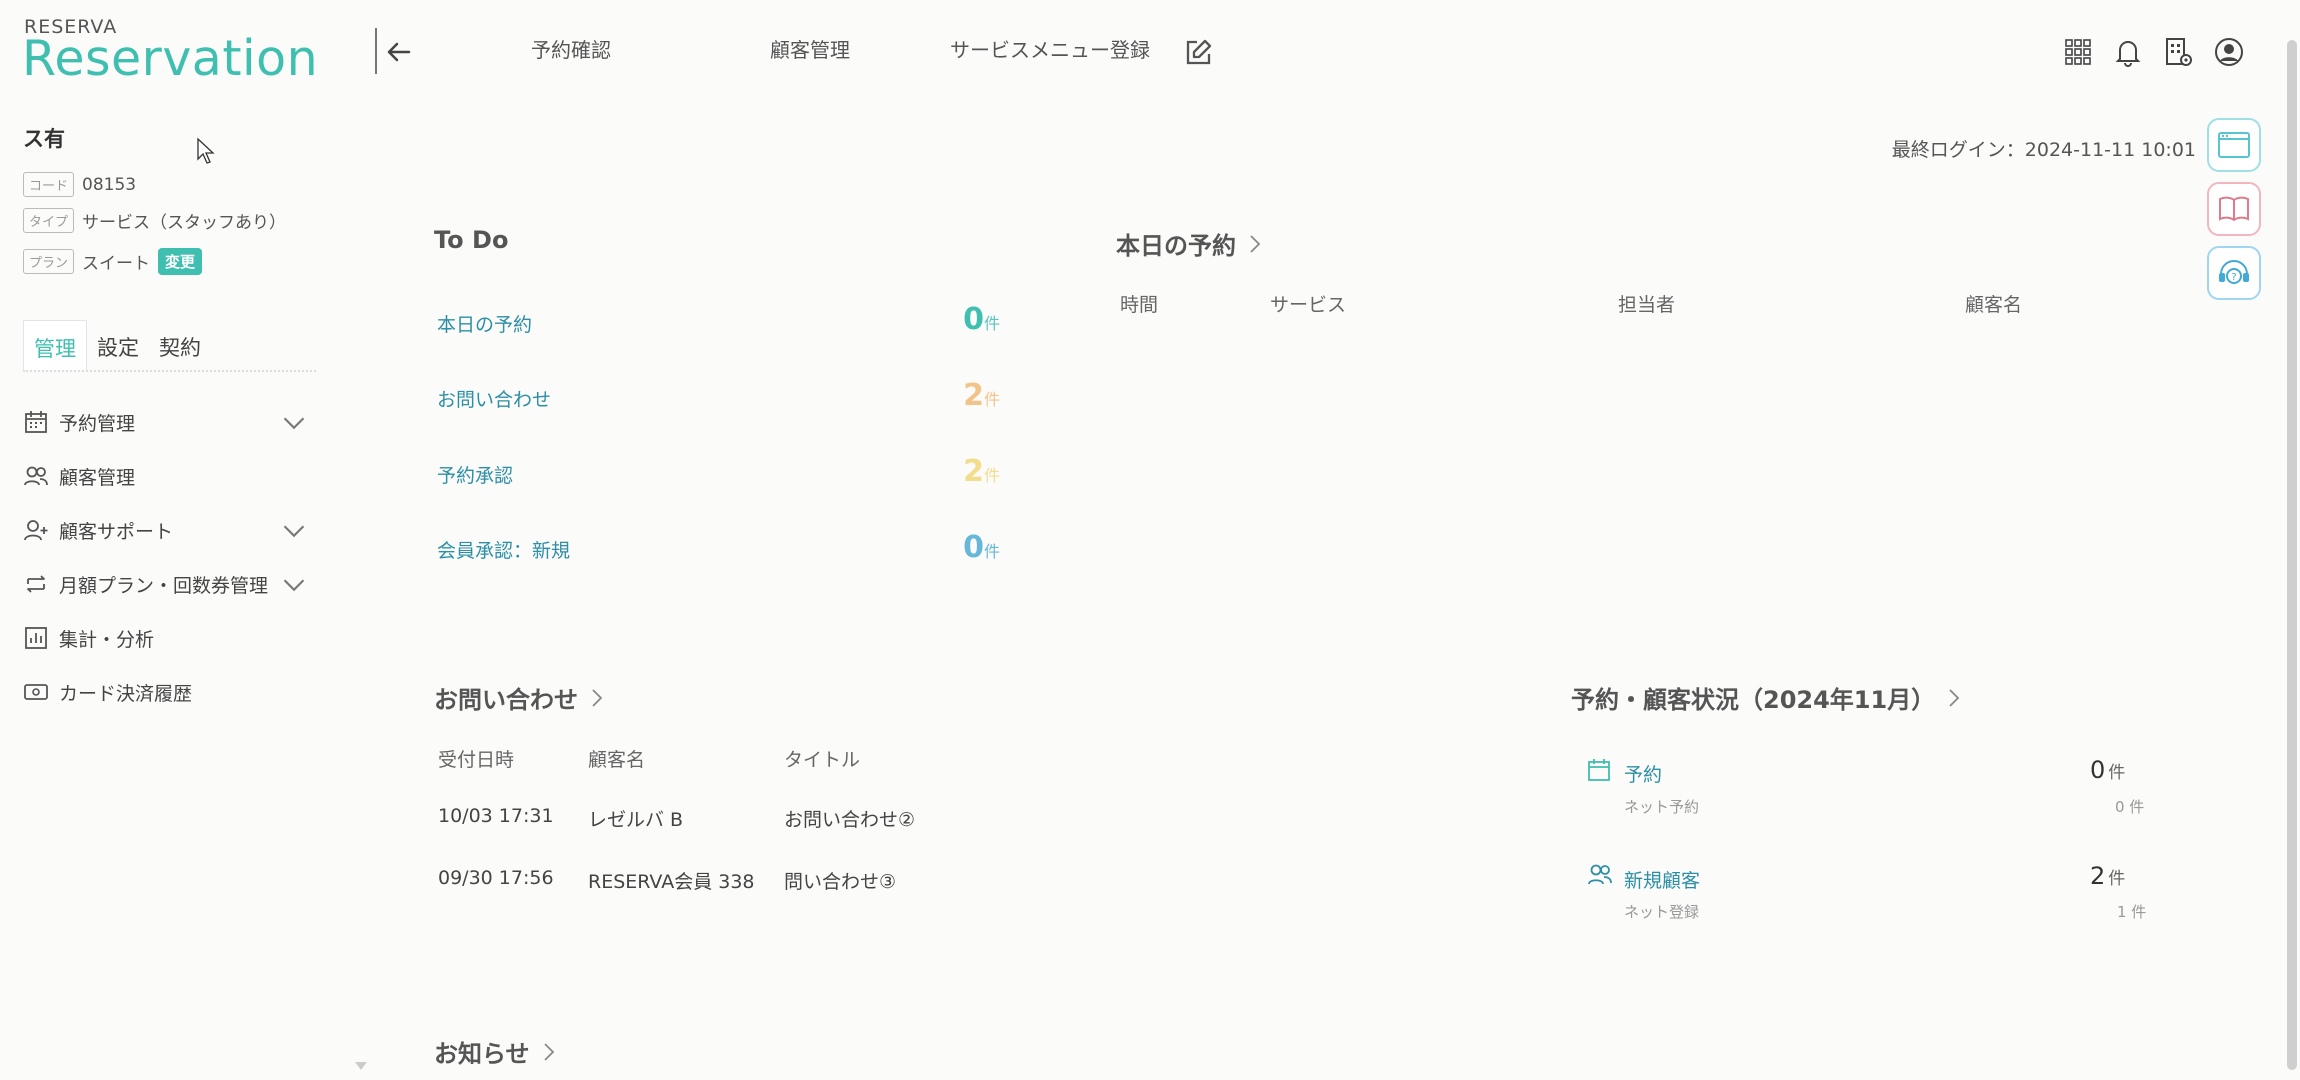 The width and height of the screenshot is (2300, 1080). What do you see at coordinates (482, 1054) in the screenshot?
I see `notice-title-text: お知らせ` at bounding box center [482, 1054].